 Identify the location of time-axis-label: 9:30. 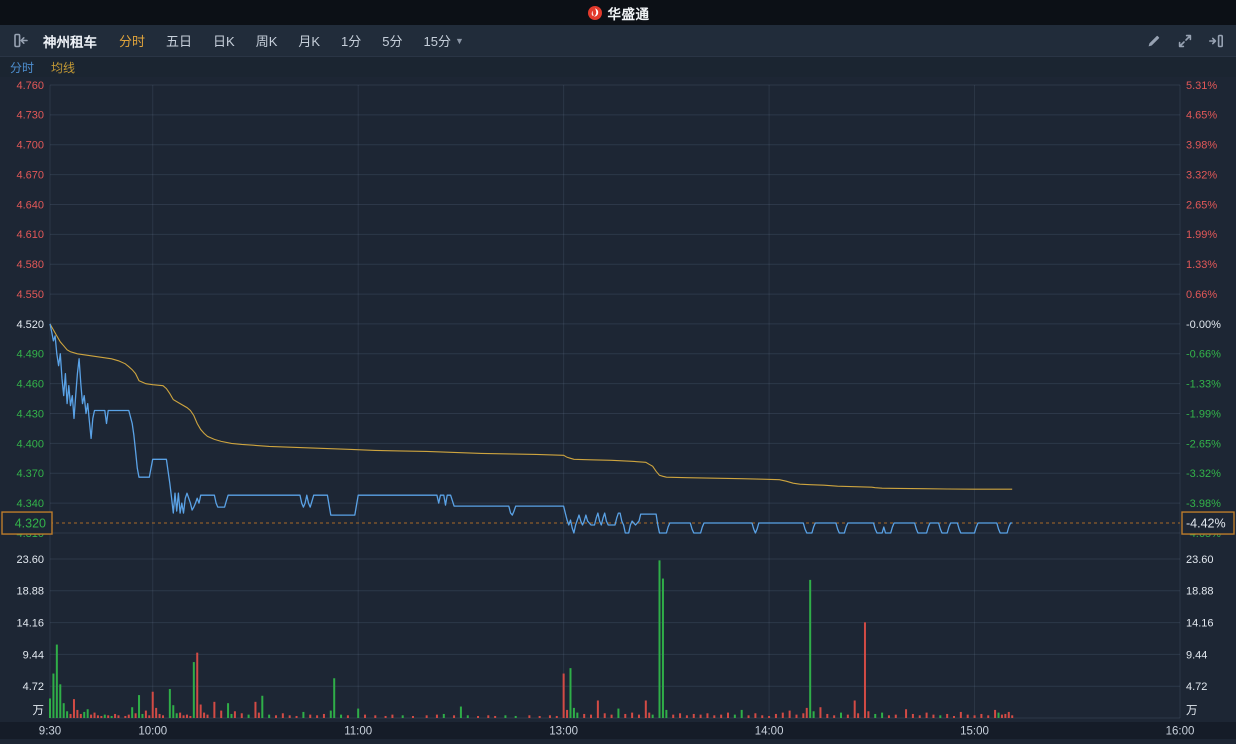
(50, 732).